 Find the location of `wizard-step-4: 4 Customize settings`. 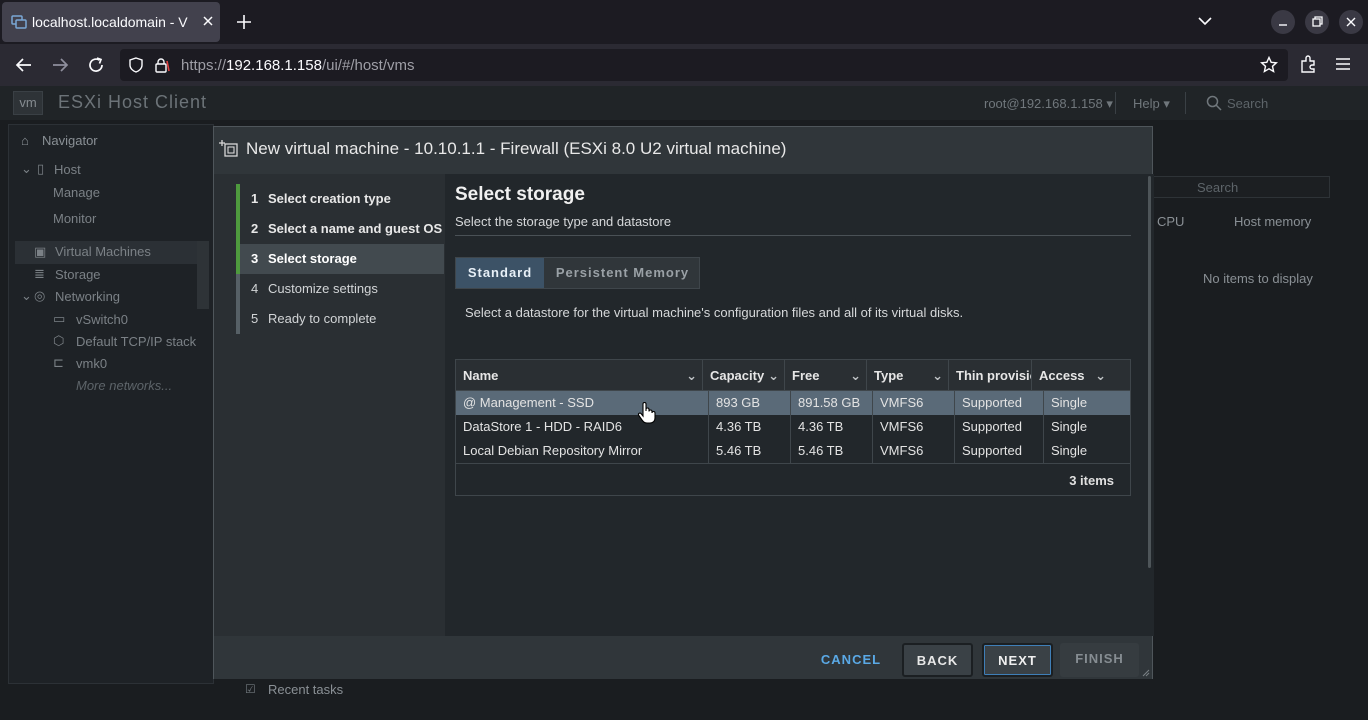

wizard-step-4: 4 Customize settings is located at coordinates (340, 289).